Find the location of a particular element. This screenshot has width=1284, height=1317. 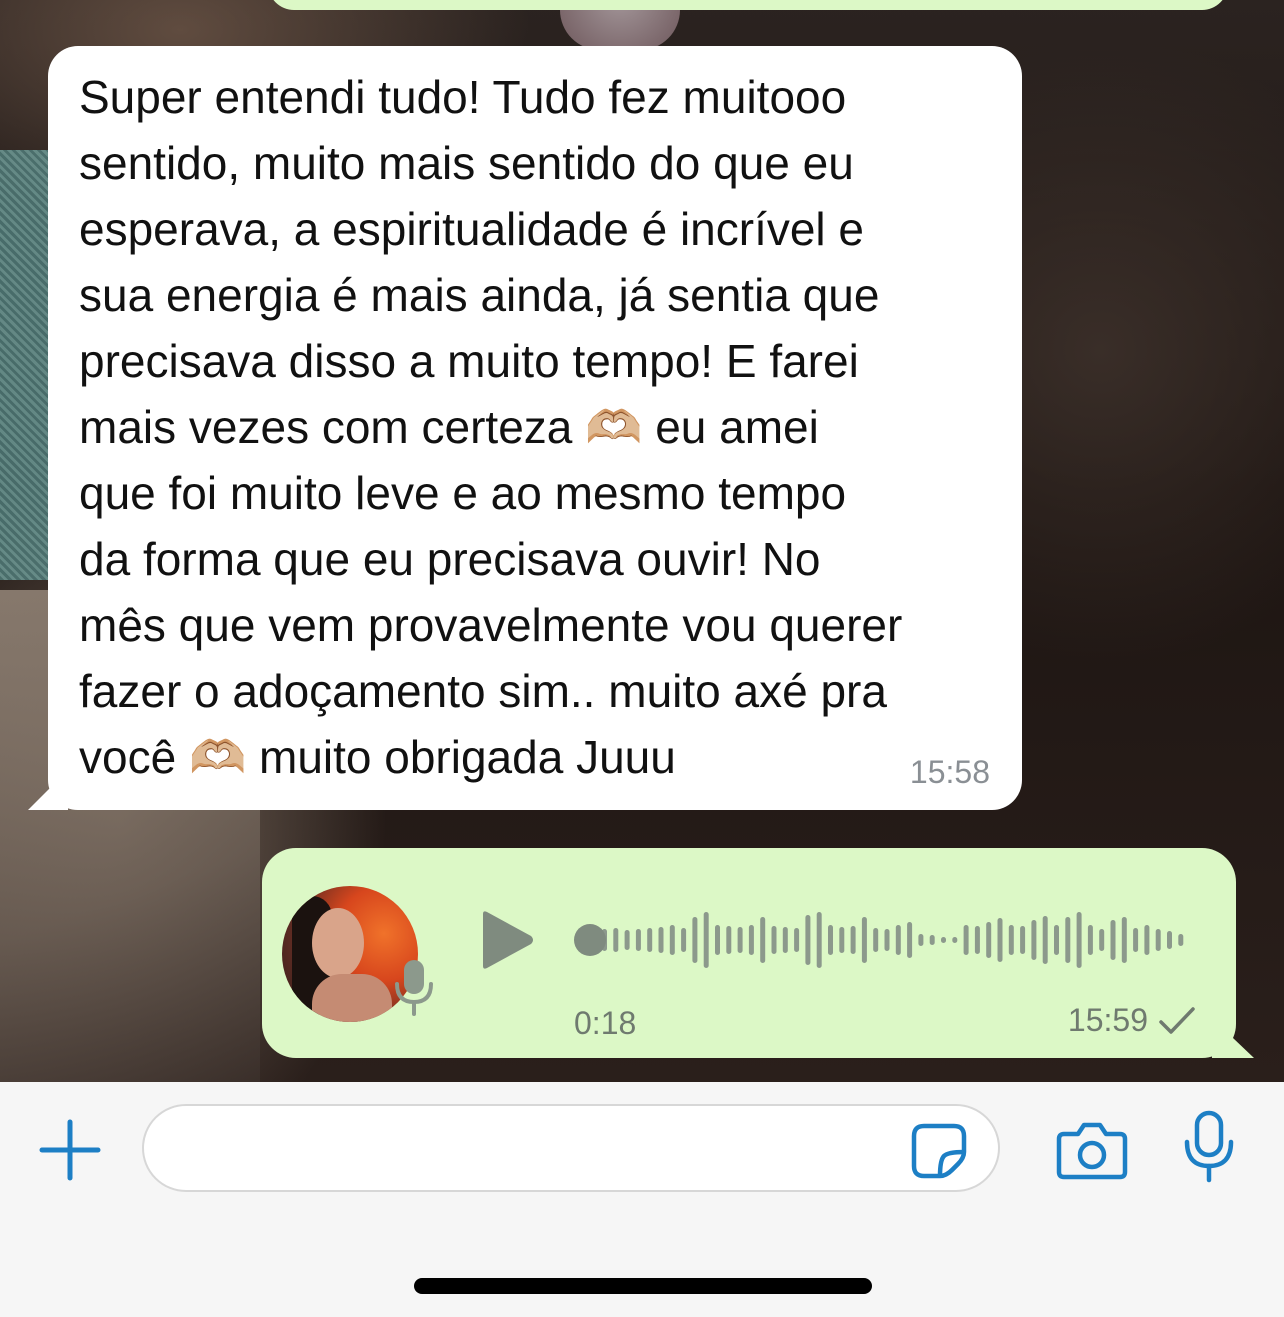

voice-duration: 0:18 is located at coordinates (605, 1023).